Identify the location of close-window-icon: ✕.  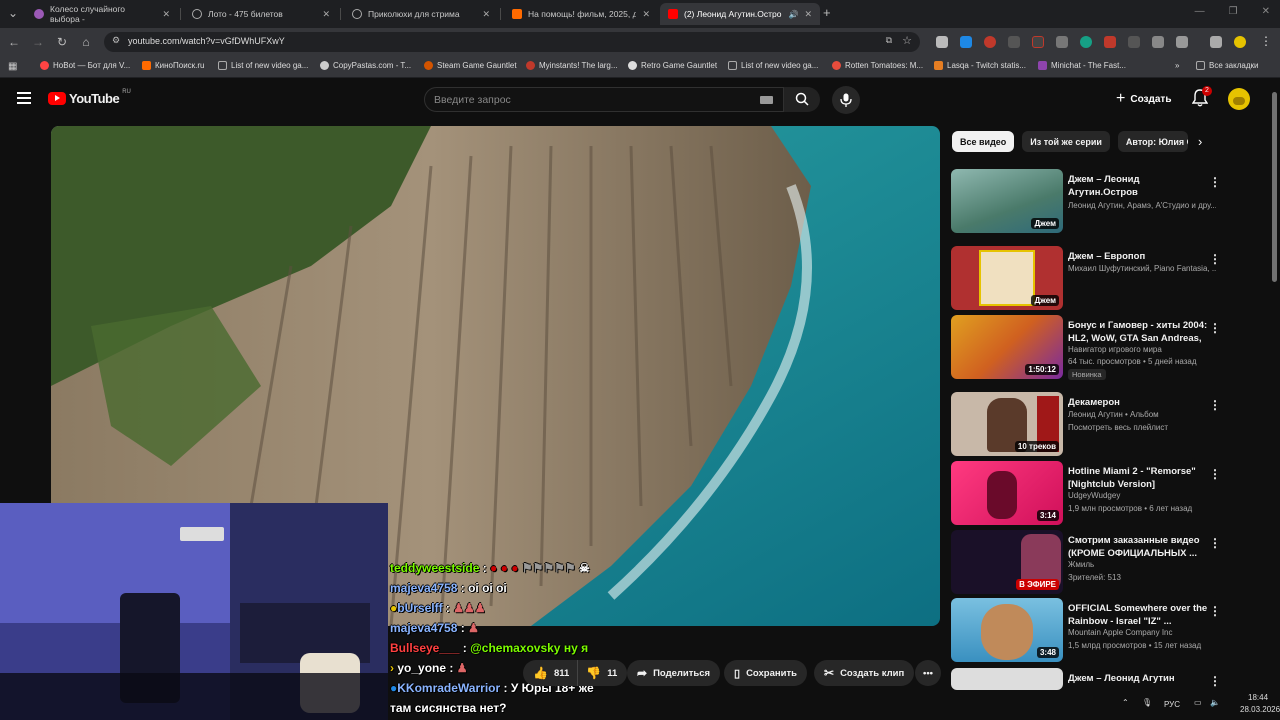
(1266, 11).